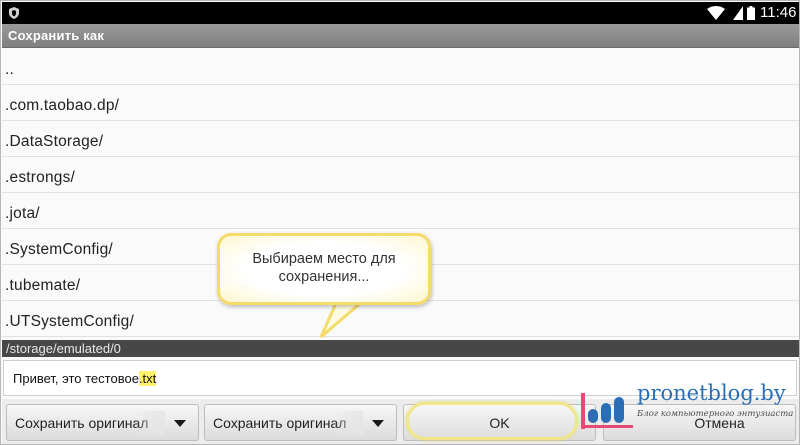 The width and height of the screenshot is (800, 445). I want to click on save-original-dropdown-1: Сохранить оригинал, so click(102, 422).